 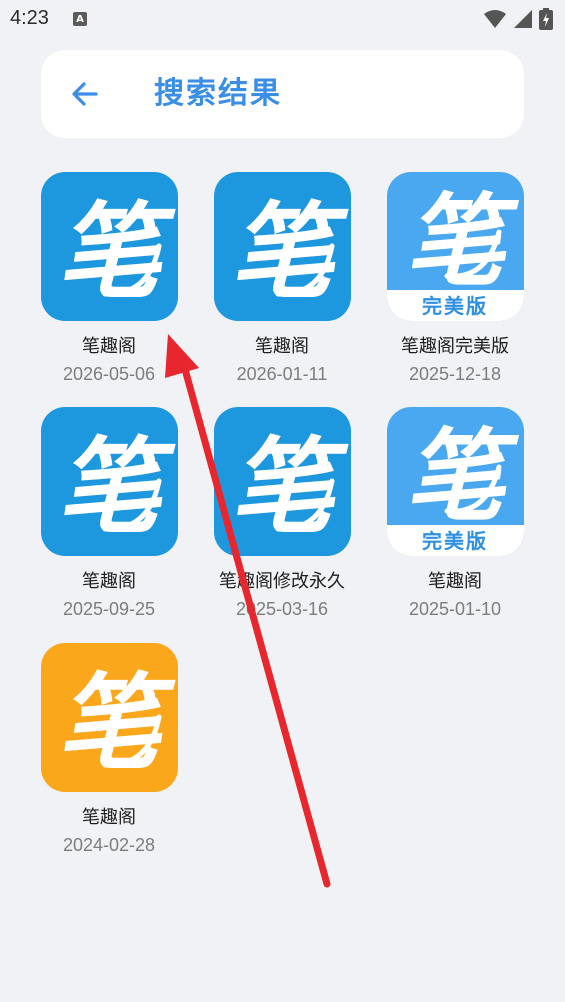 I want to click on arrow-left-icon, so click(x=85, y=94).